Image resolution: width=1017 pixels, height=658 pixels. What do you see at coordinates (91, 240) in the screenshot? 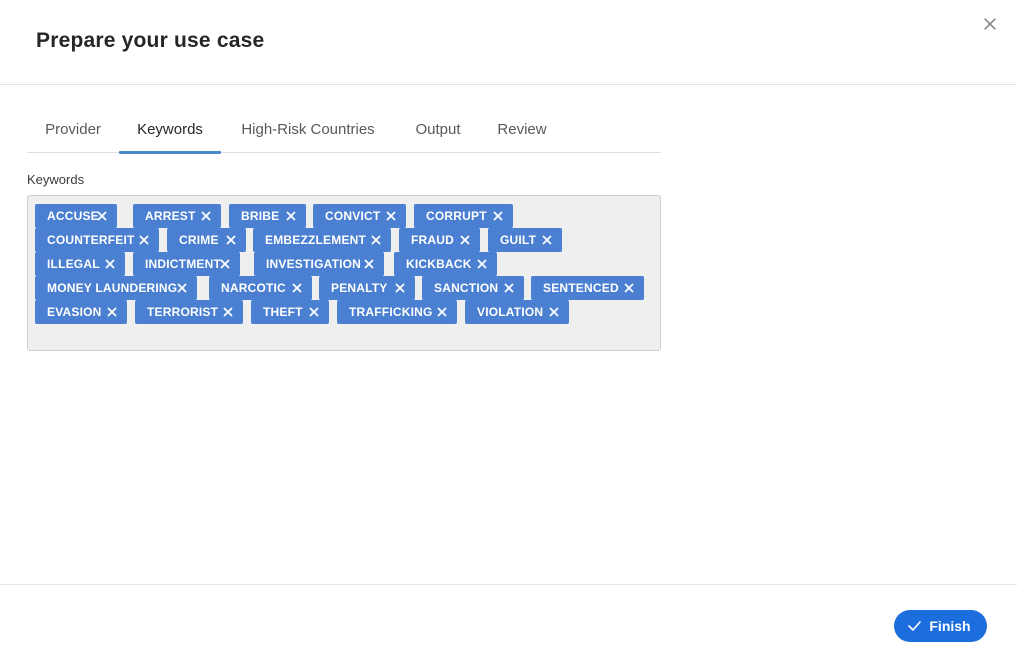
I see `keyword-chip-label: COUNTERFEIT` at bounding box center [91, 240].